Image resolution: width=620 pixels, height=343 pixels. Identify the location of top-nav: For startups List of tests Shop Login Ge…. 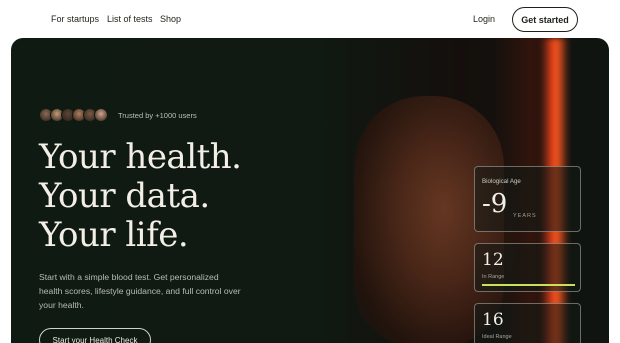
(310, 19).